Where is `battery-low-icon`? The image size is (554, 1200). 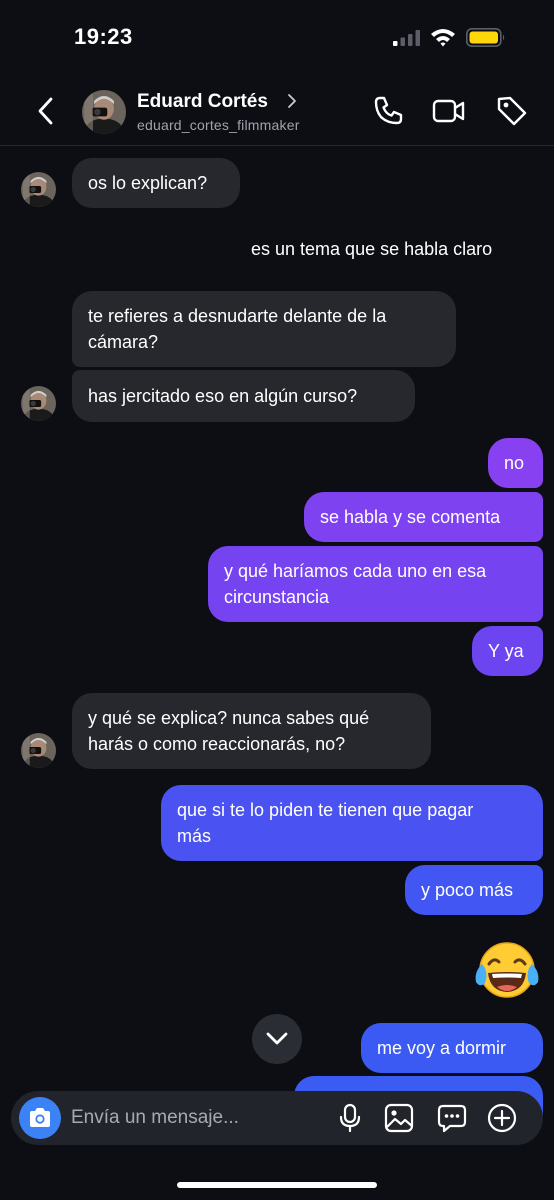 battery-low-icon is located at coordinates (485, 37).